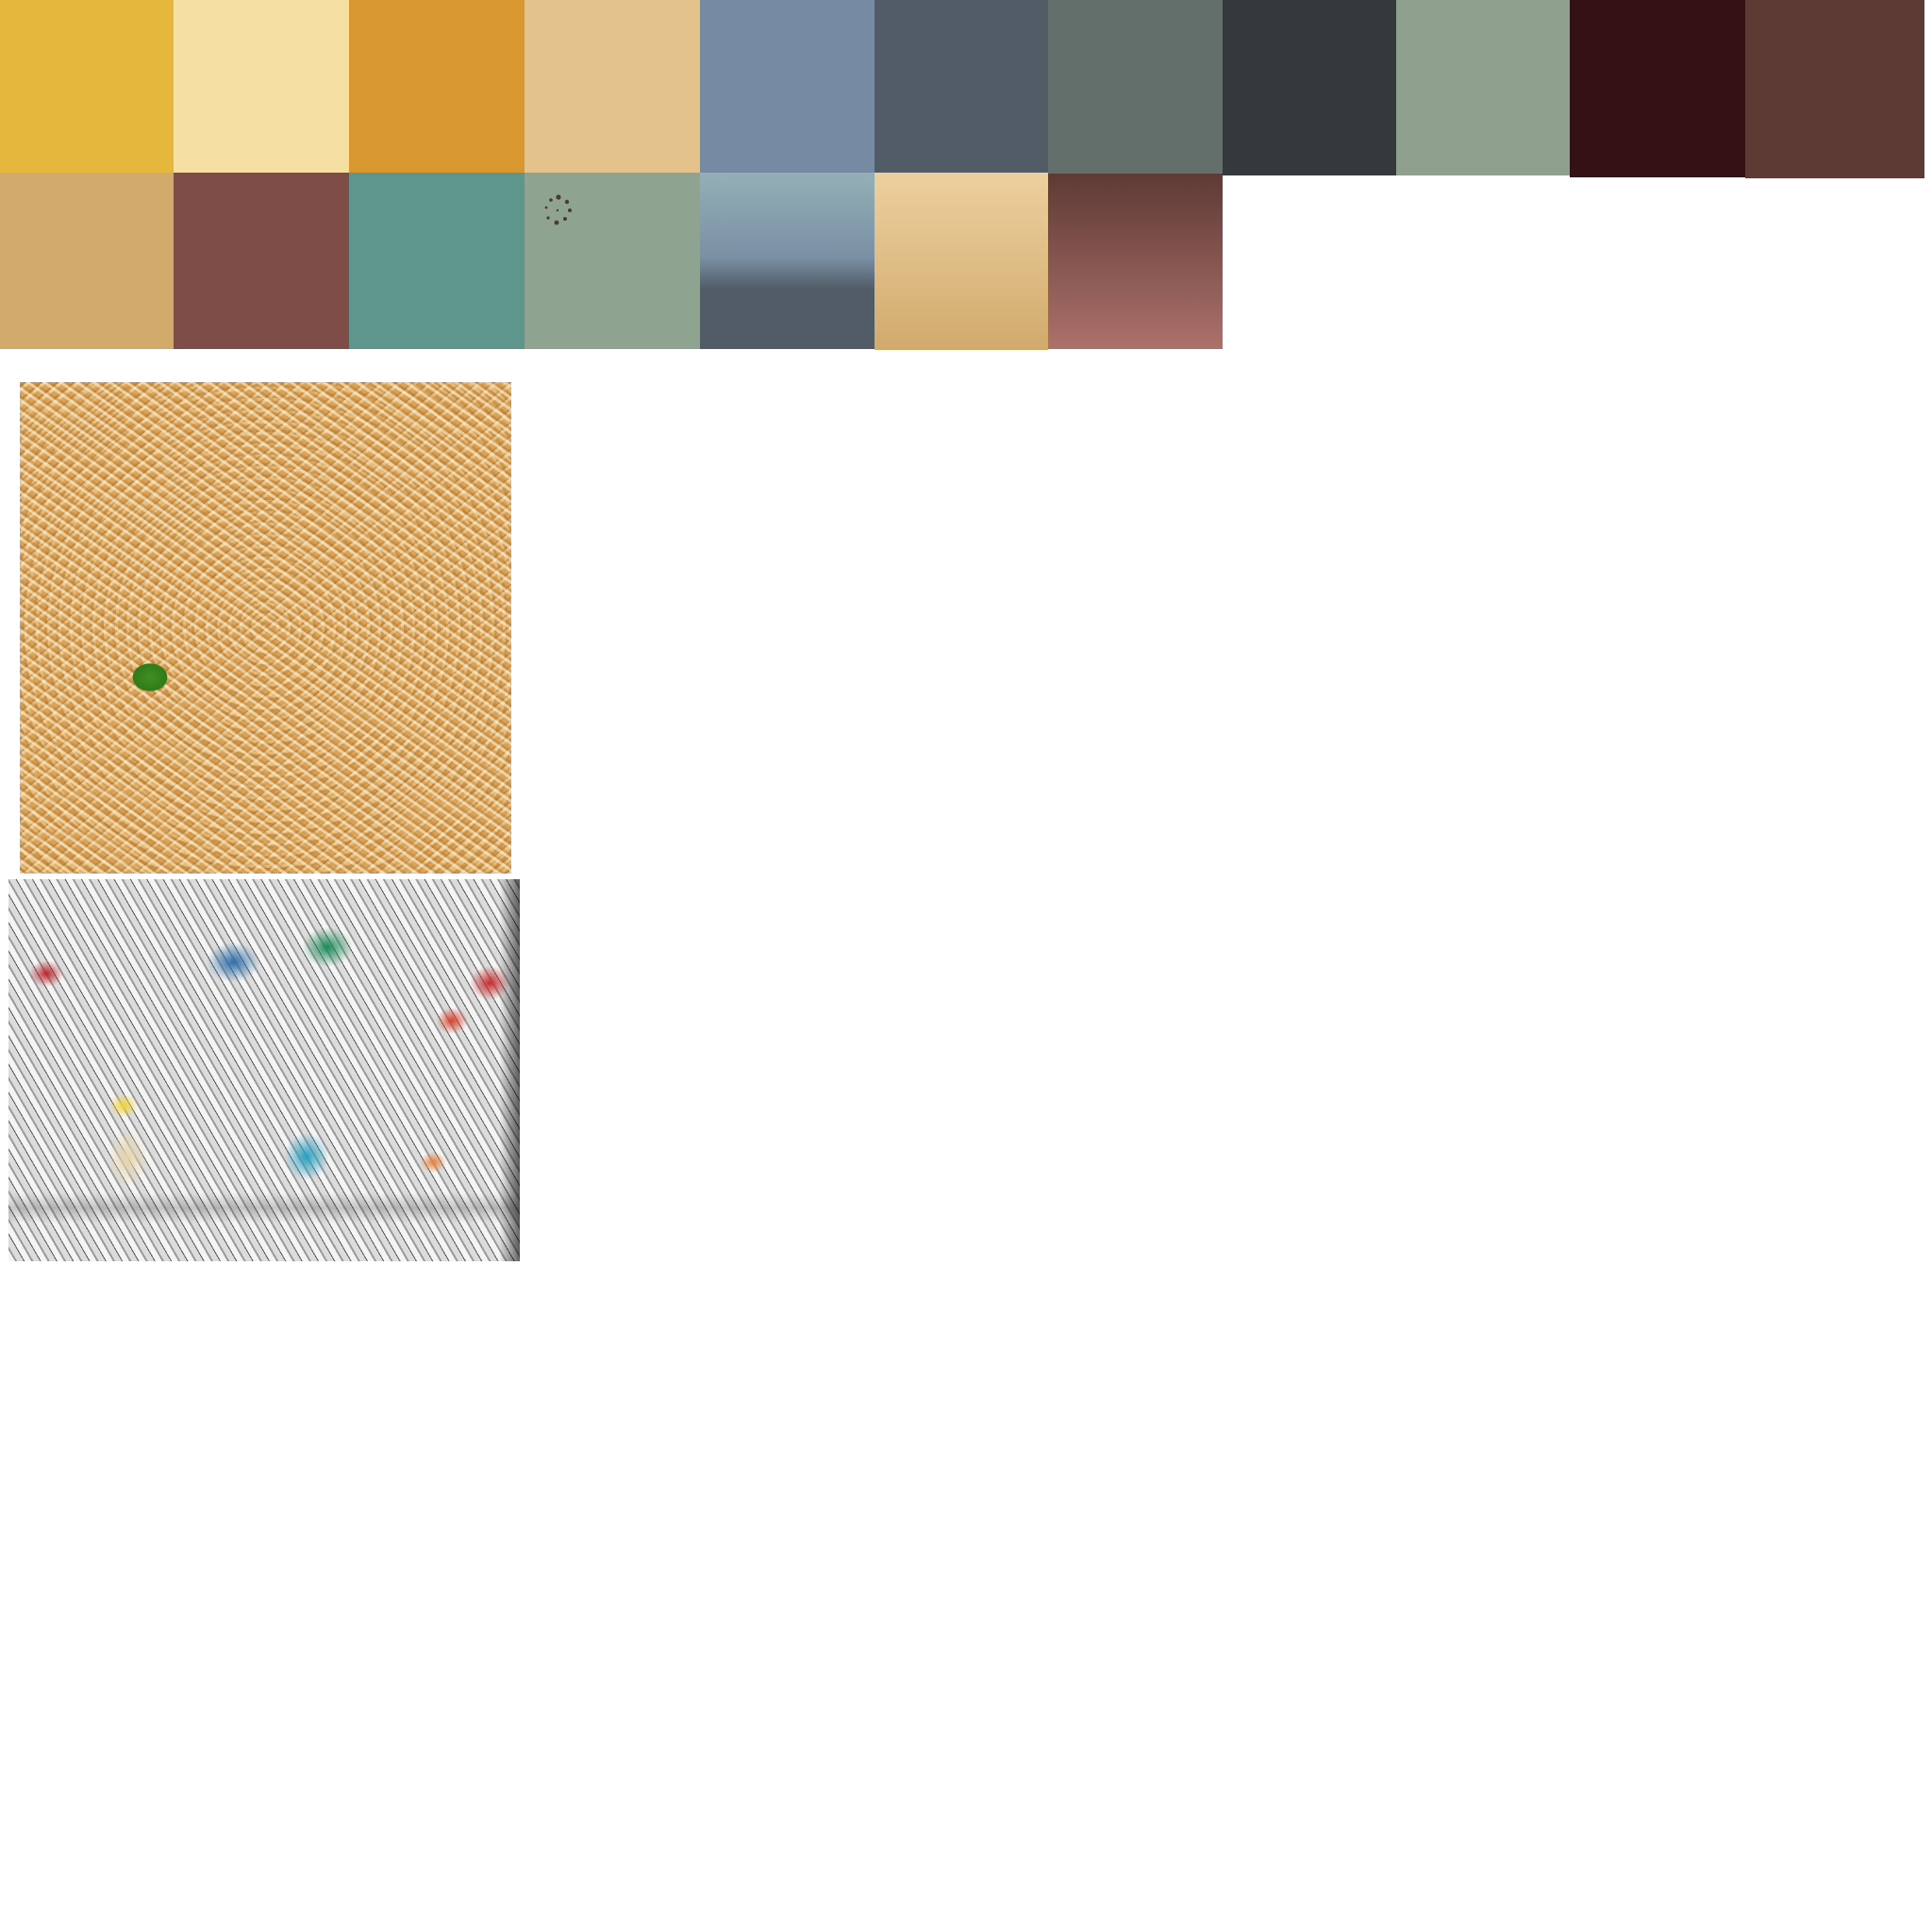  I want to click on color-swatch-dark-slate, so click(961, 86).